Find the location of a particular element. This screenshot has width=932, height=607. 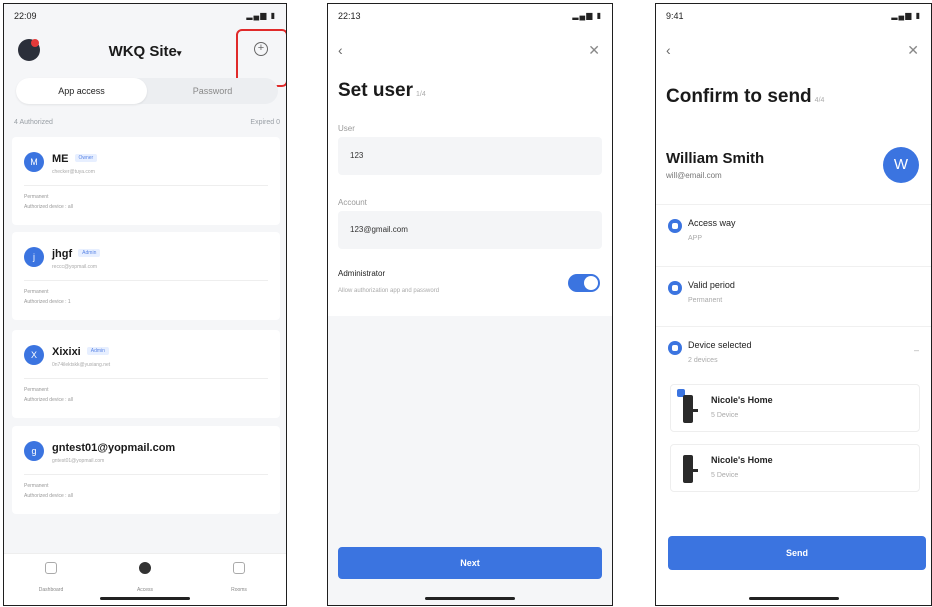

status-bar: 9:41 ▂▄▆ ▮ is located at coordinates (793, 17).